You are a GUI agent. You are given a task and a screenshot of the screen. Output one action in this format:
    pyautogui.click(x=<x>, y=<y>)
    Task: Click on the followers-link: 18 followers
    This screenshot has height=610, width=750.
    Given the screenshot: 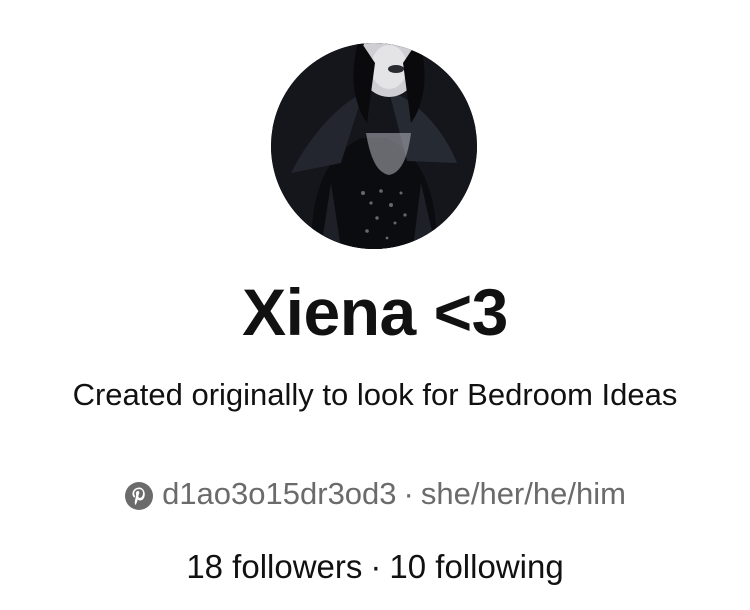 What is the action you would take?
    pyautogui.click(x=274, y=567)
    